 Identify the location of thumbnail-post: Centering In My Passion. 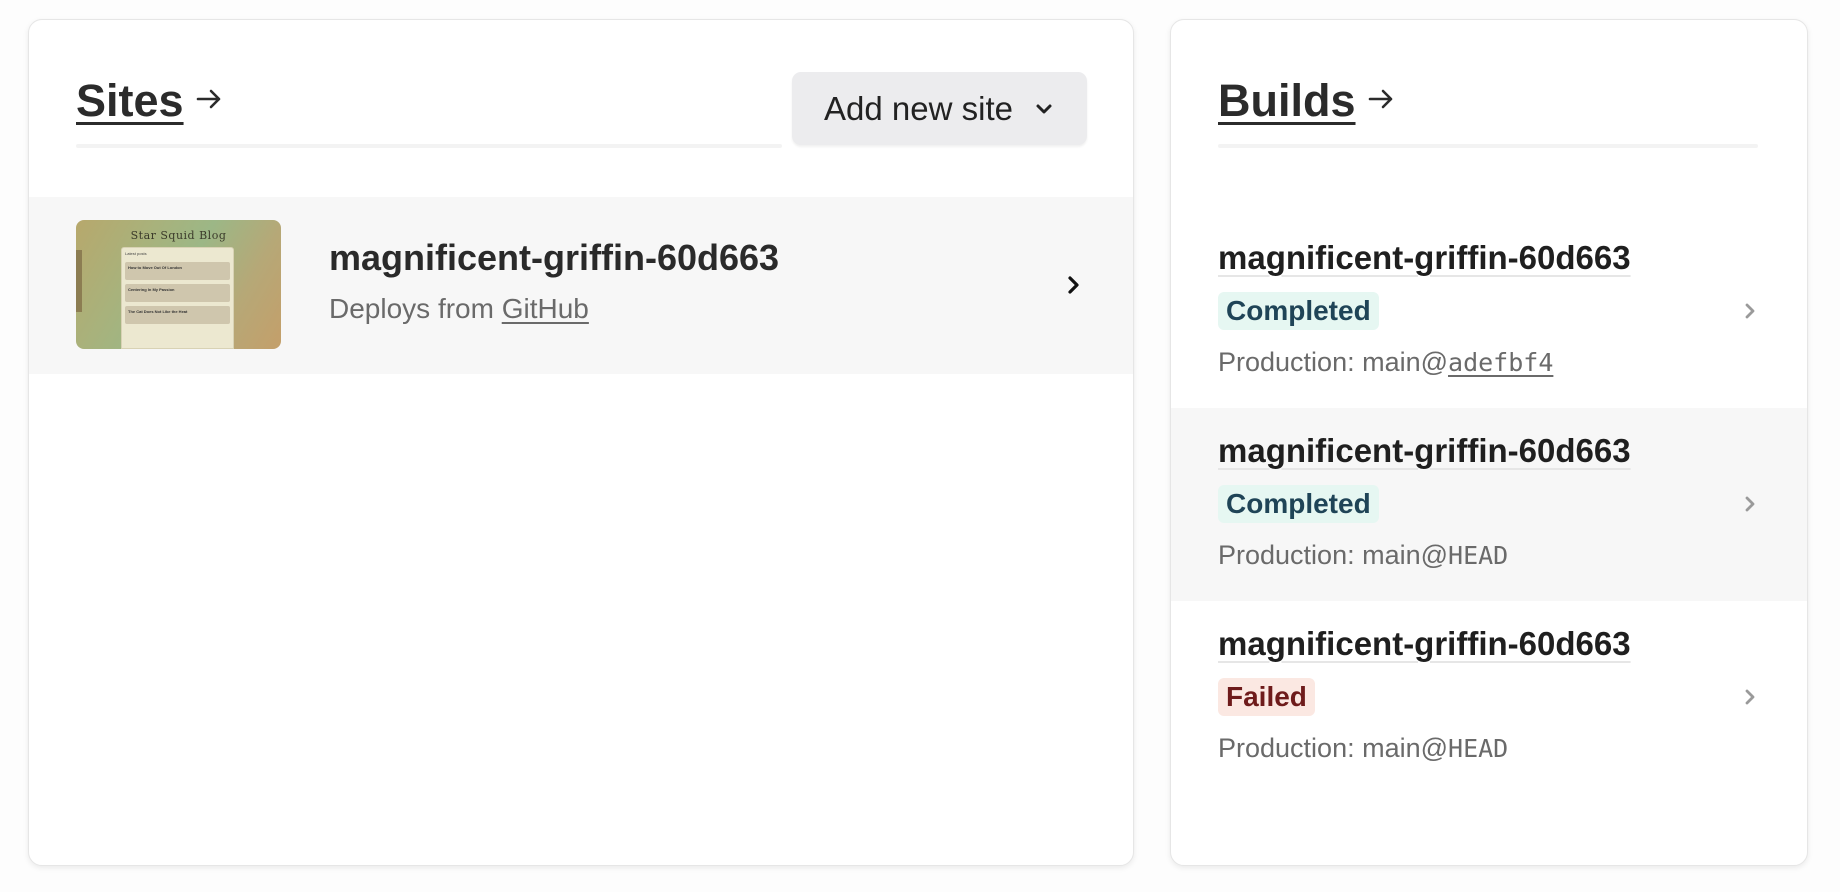
(177, 293).